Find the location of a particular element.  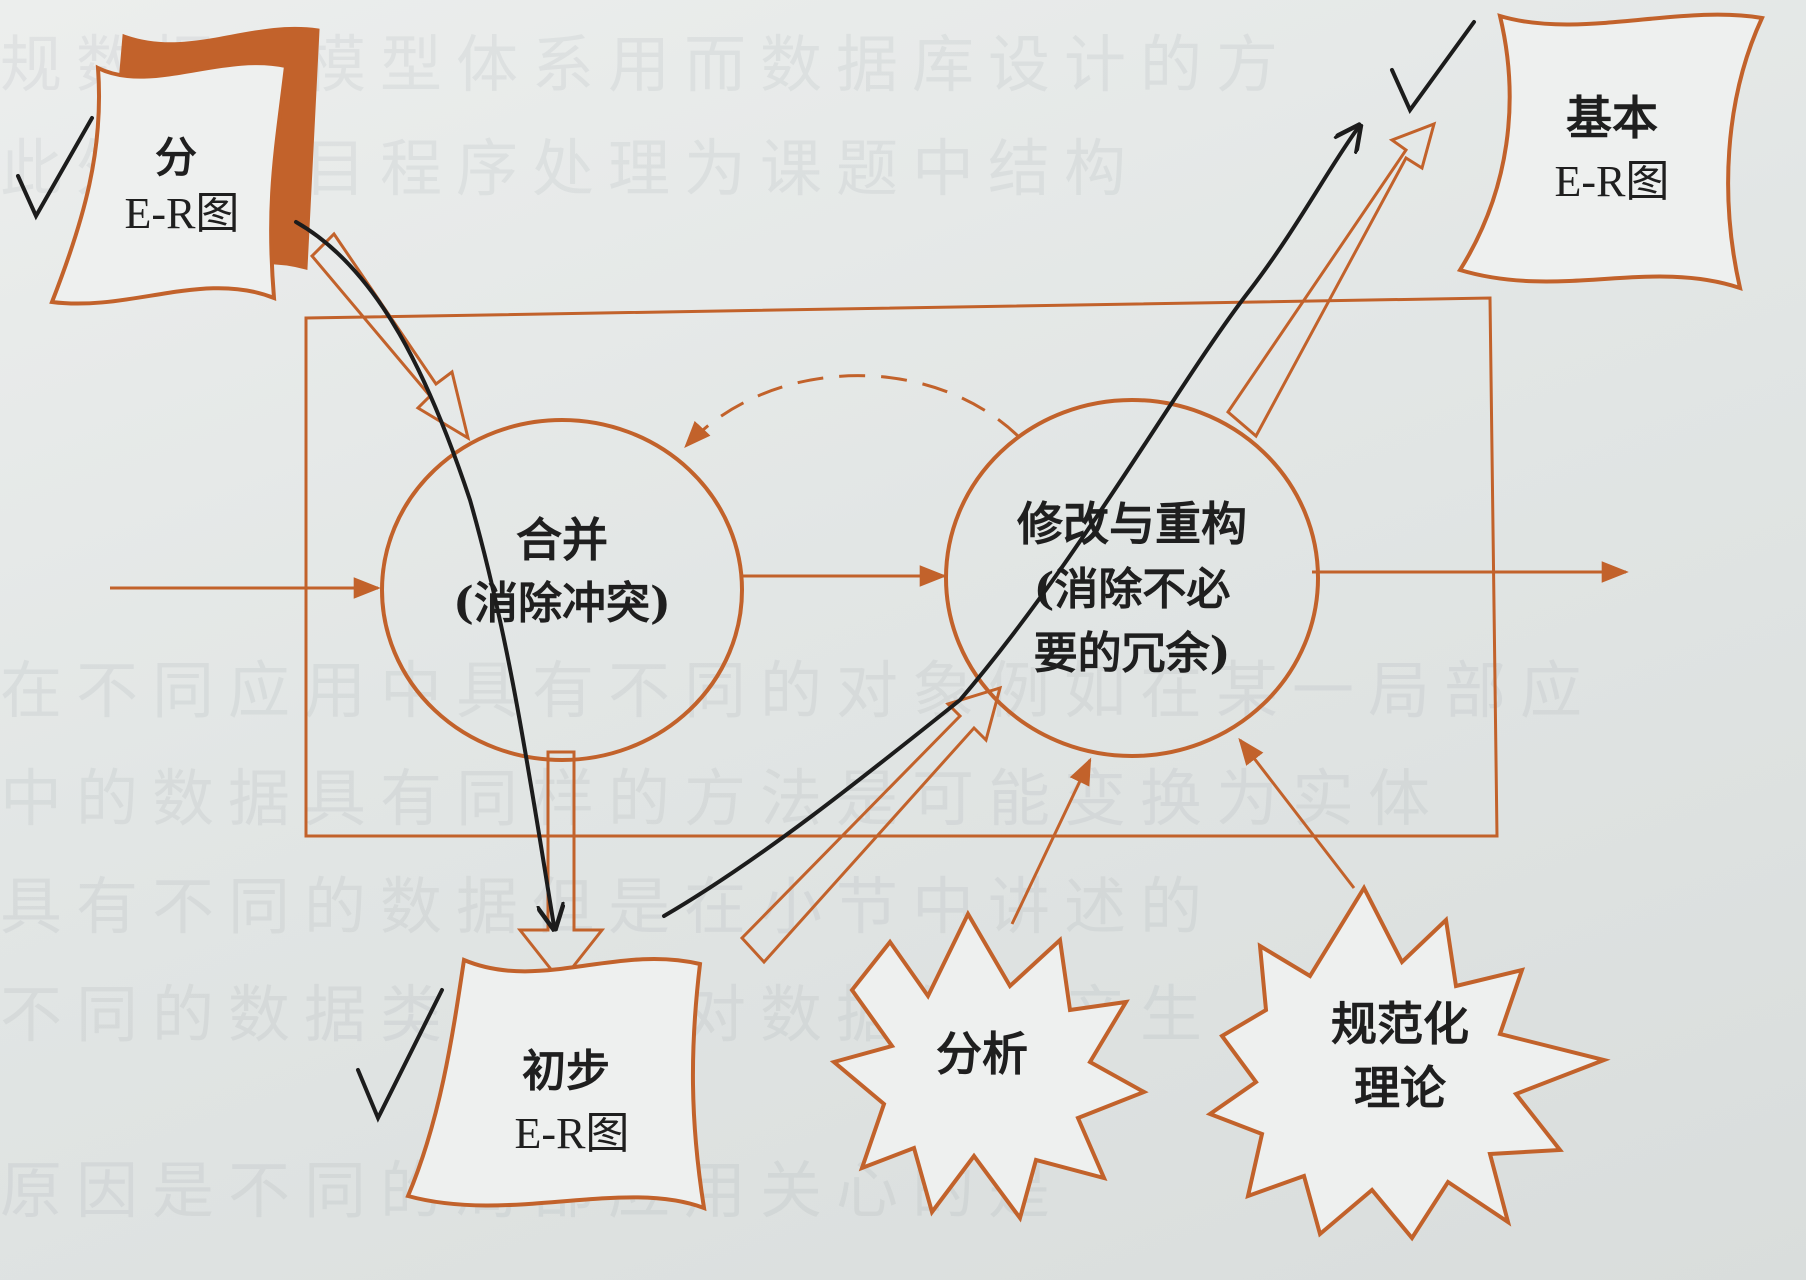

merge-process-node: 合并 (消除冲突) is located at coordinates (562, 590).